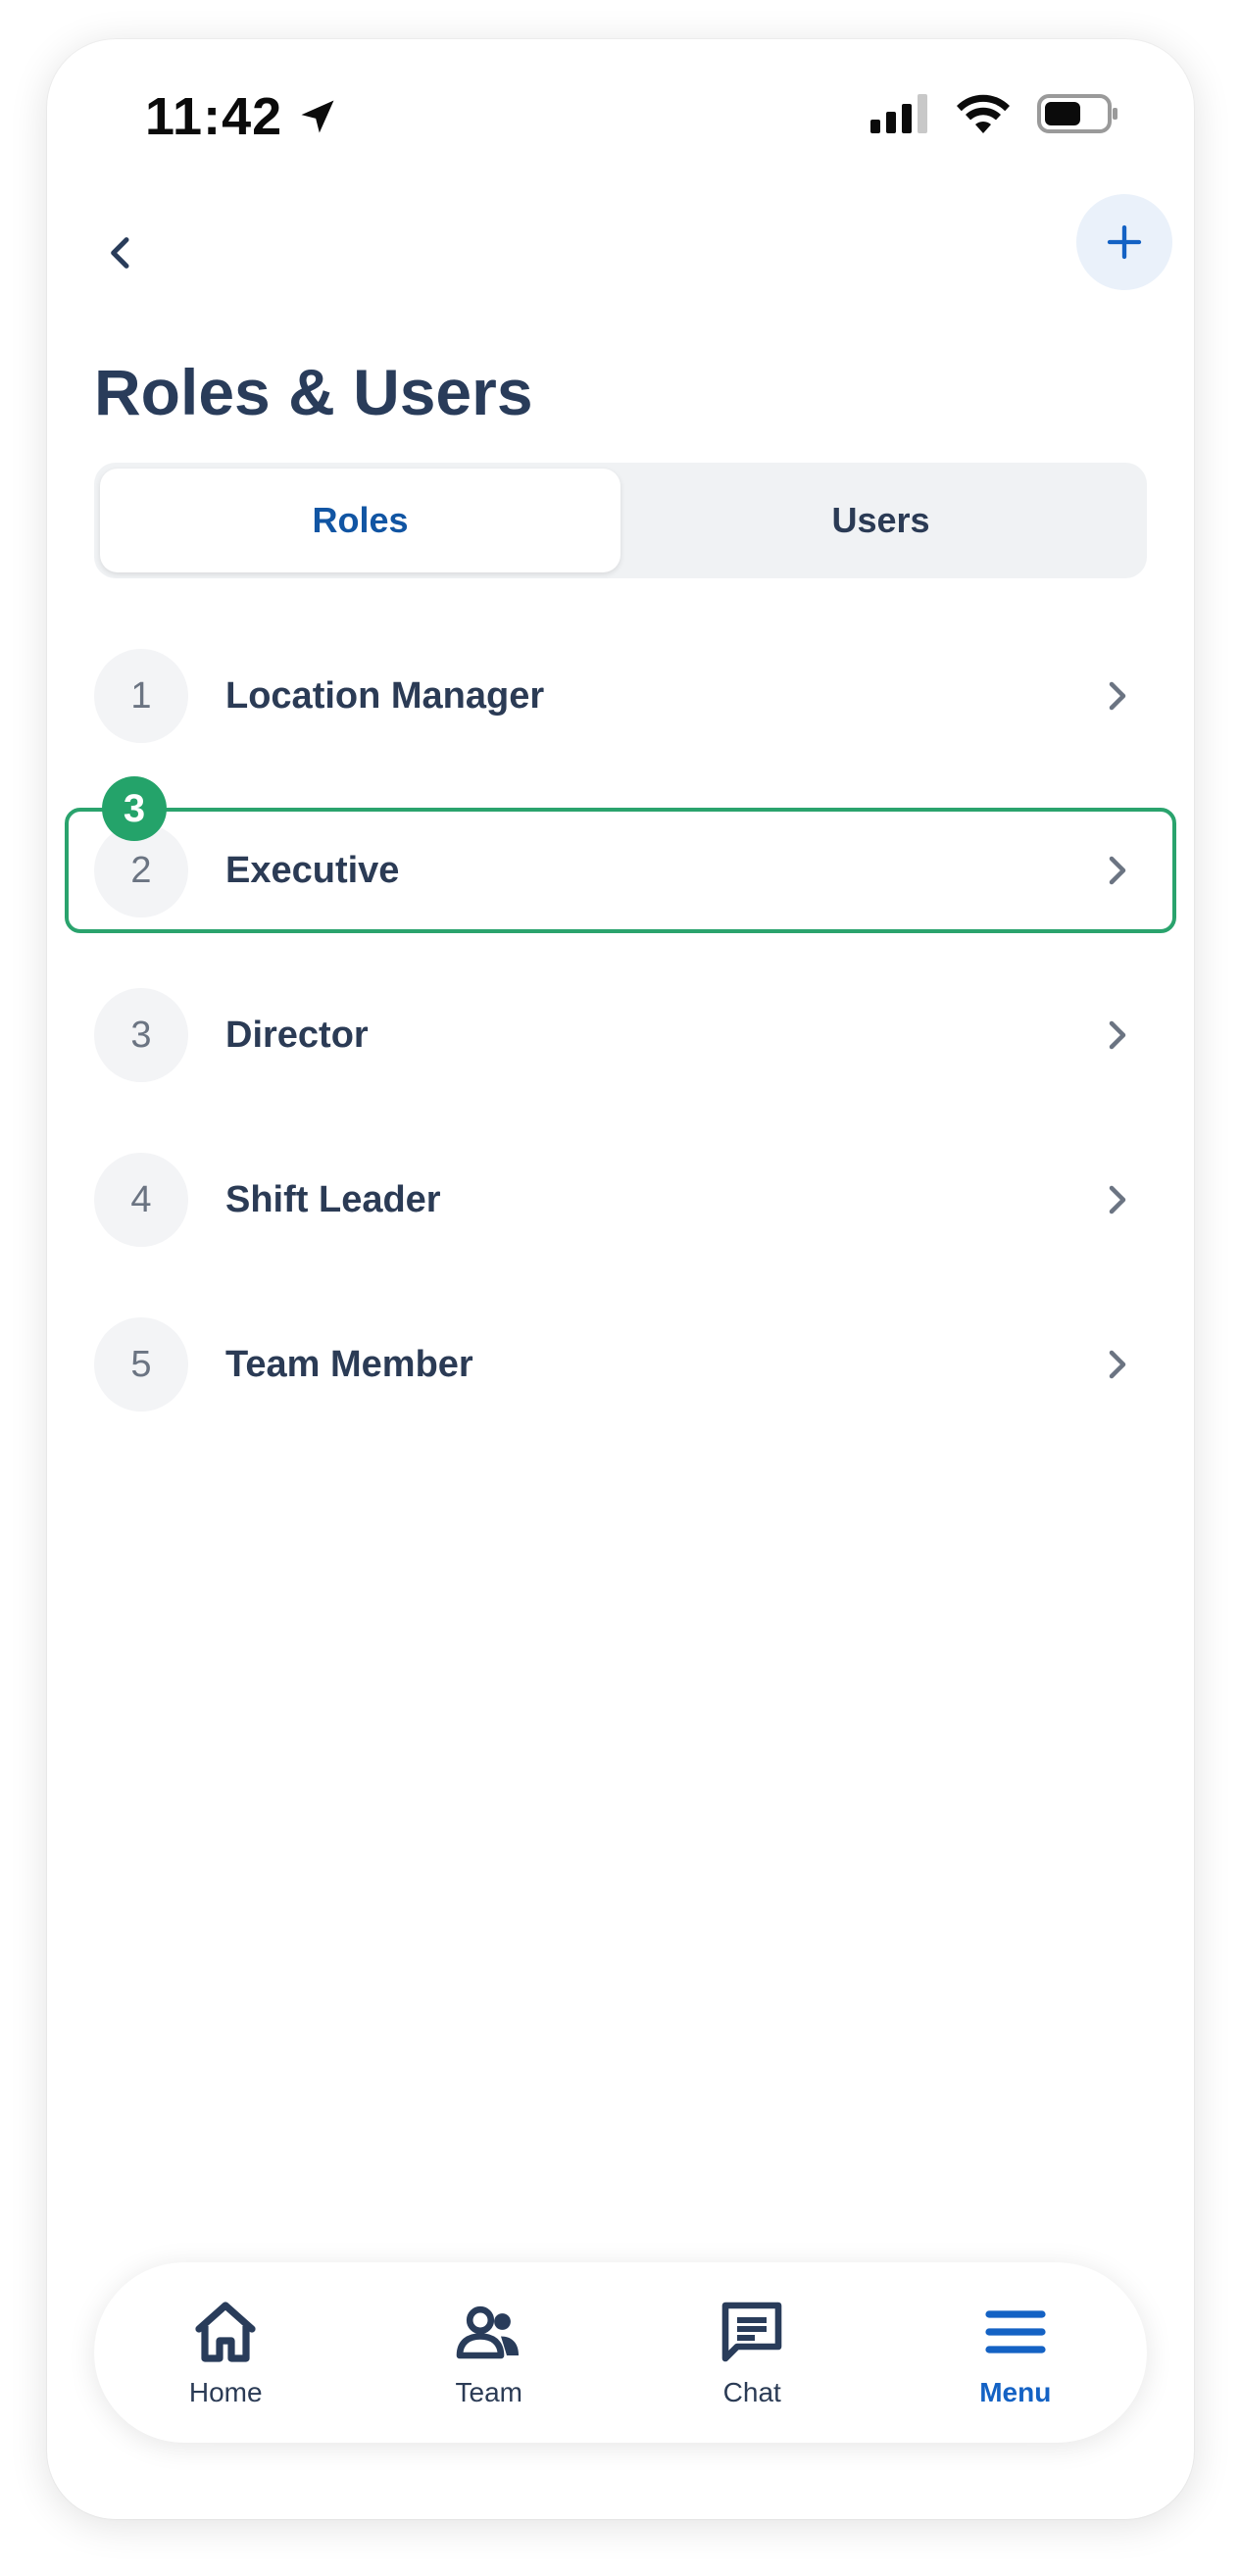 Image resolution: width=1241 pixels, height=2576 pixels. What do you see at coordinates (984, 113) in the screenshot?
I see `wifi-icon` at bounding box center [984, 113].